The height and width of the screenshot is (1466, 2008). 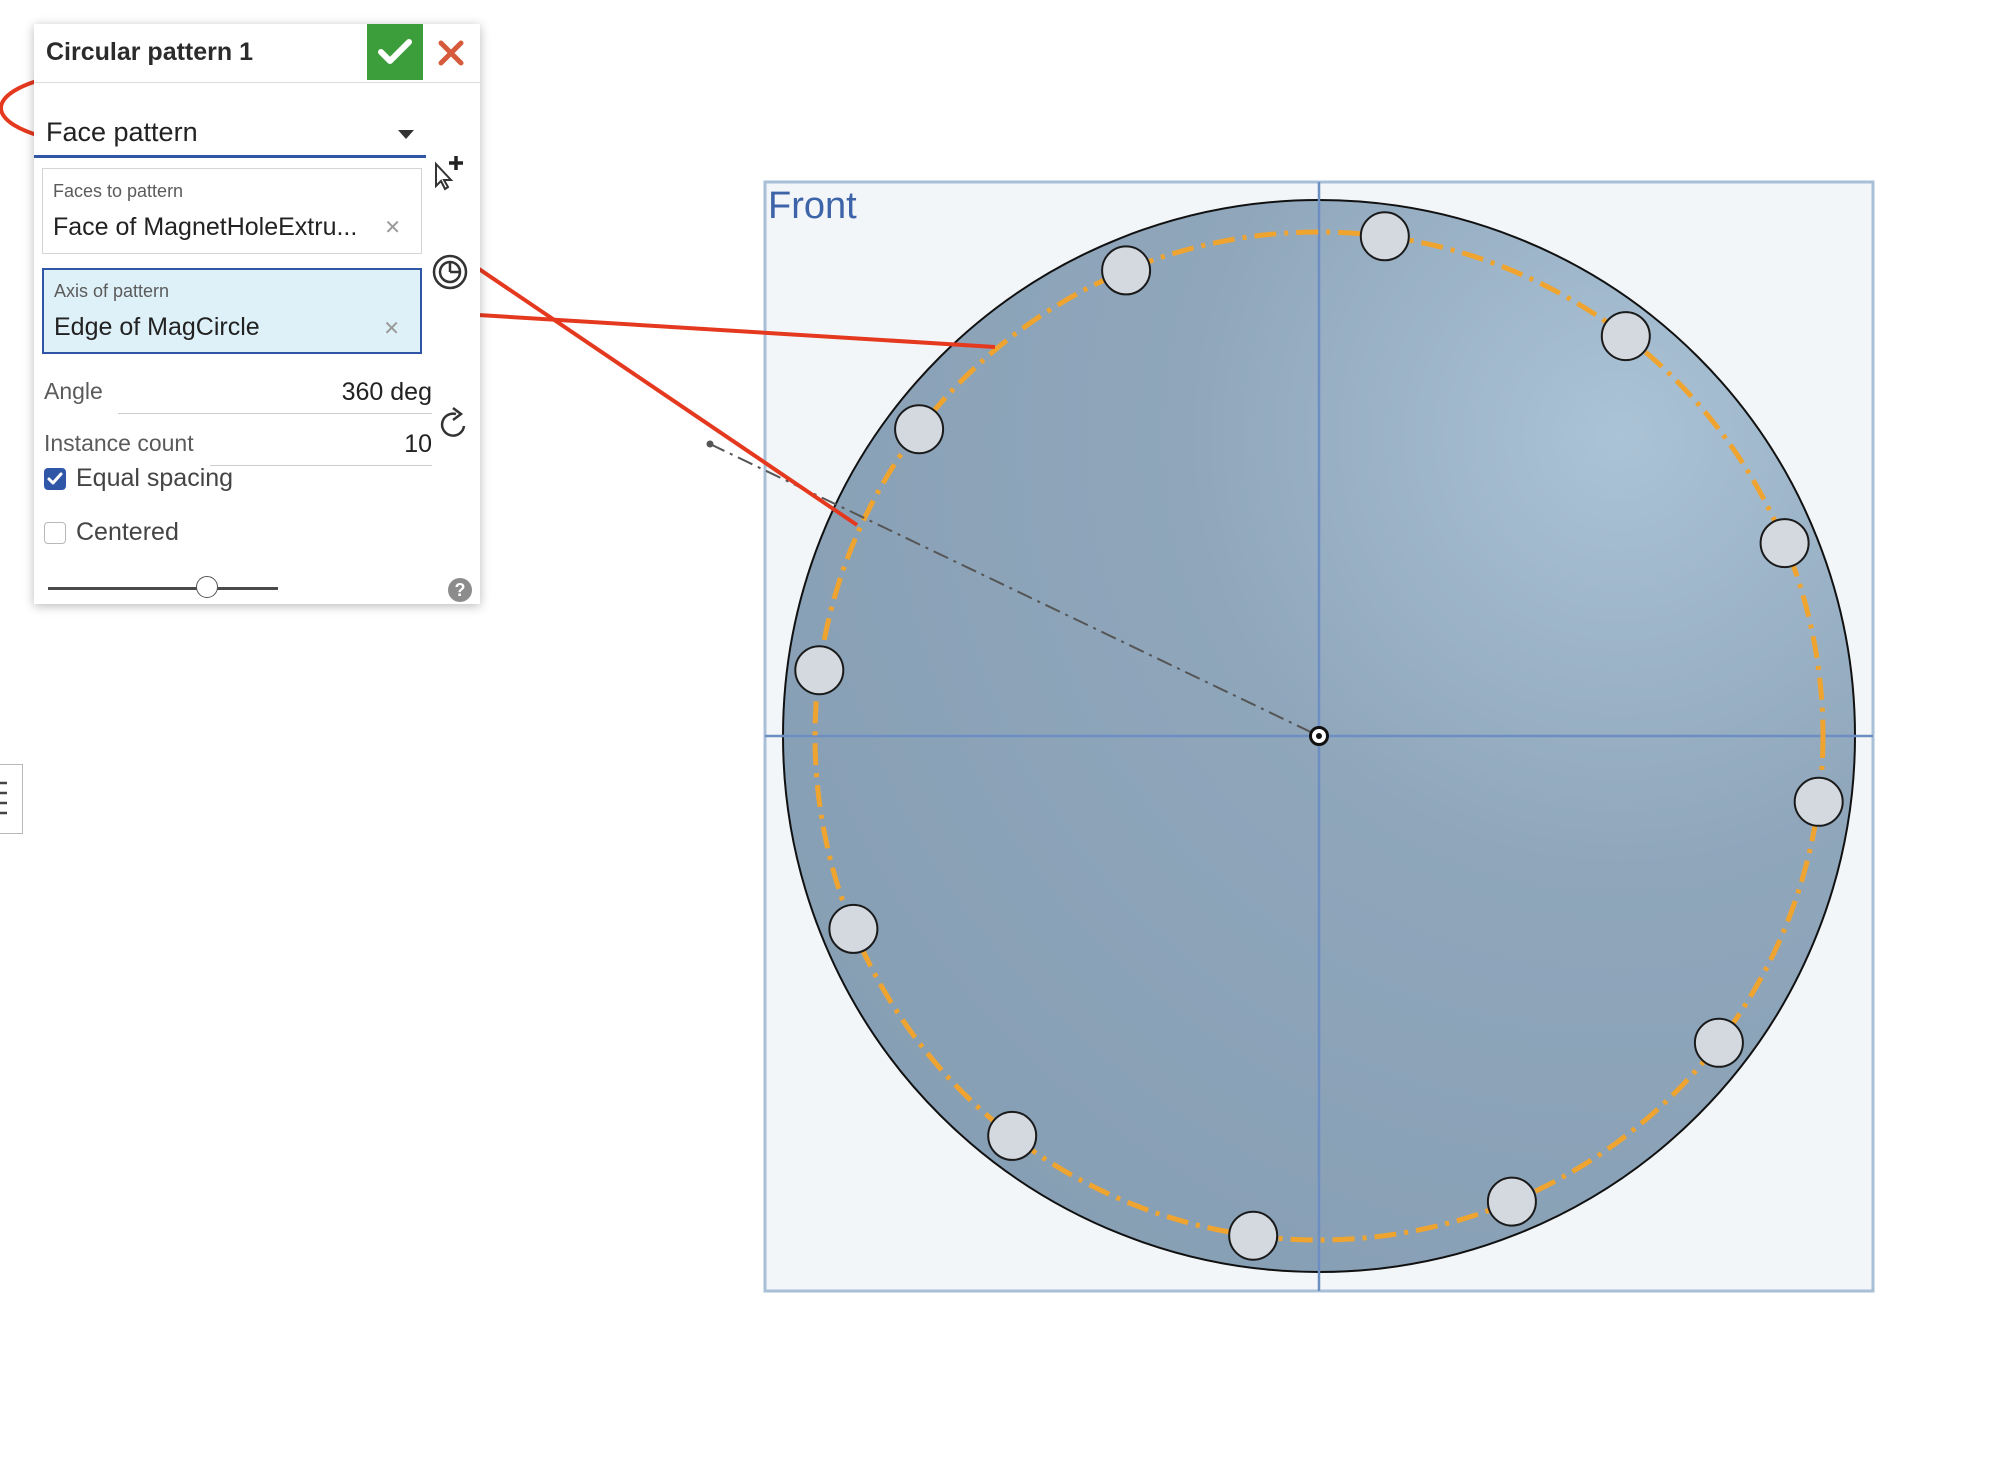 What do you see at coordinates (157, 327) in the screenshot?
I see `axis-of-pattern-value: Edge of MagCircle` at bounding box center [157, 327].